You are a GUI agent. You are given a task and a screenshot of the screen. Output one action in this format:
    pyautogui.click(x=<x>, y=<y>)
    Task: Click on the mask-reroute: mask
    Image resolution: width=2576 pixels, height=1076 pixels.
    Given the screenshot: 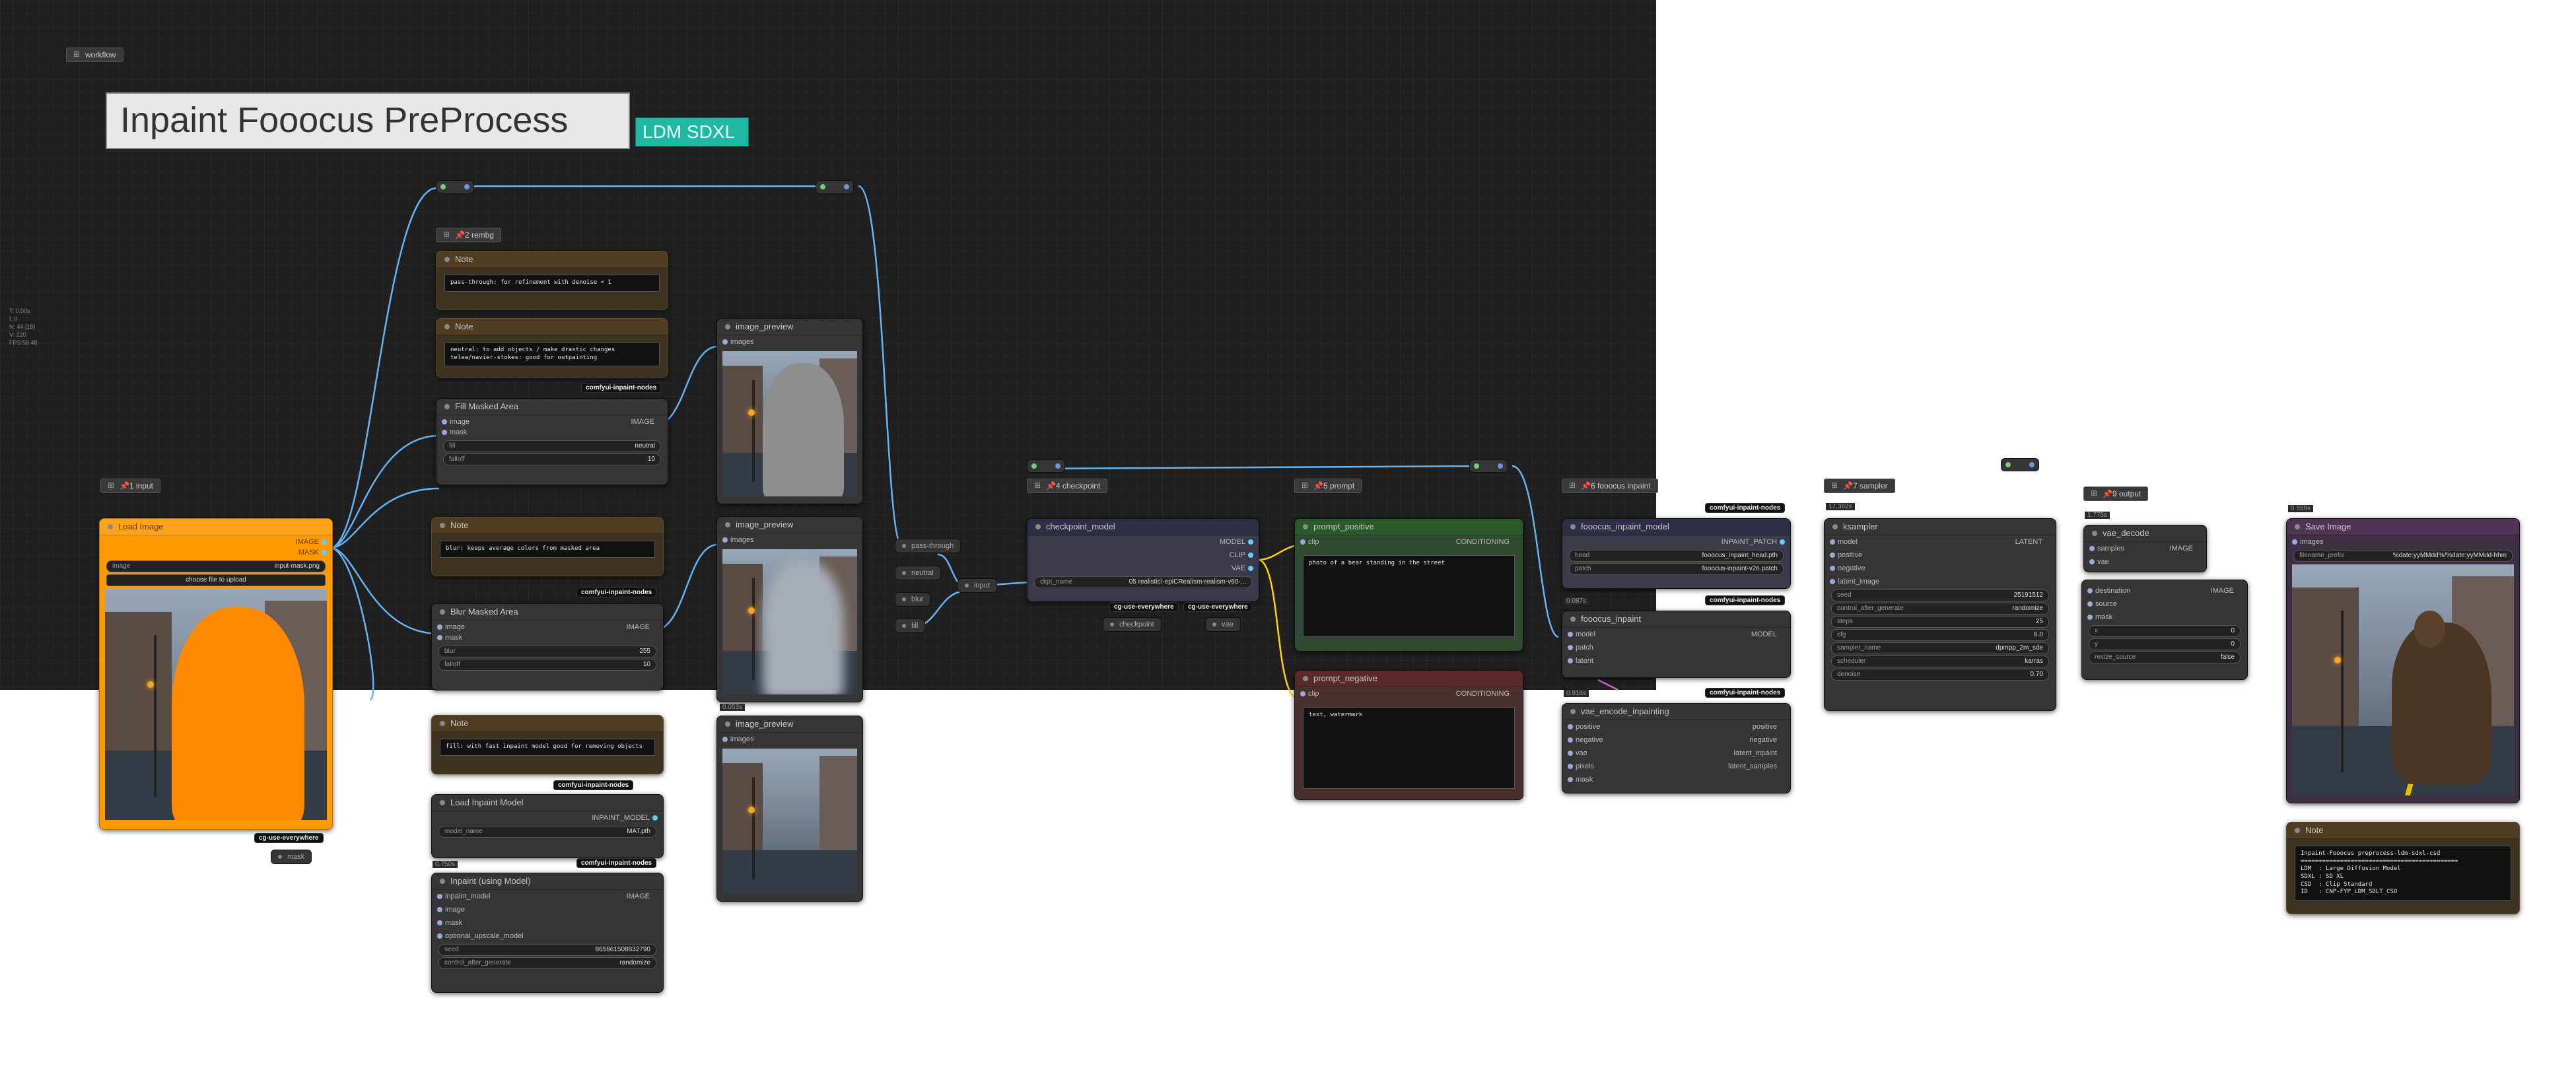 What is the action you would take?
    pyautogui.click(x=291, y=857)
    